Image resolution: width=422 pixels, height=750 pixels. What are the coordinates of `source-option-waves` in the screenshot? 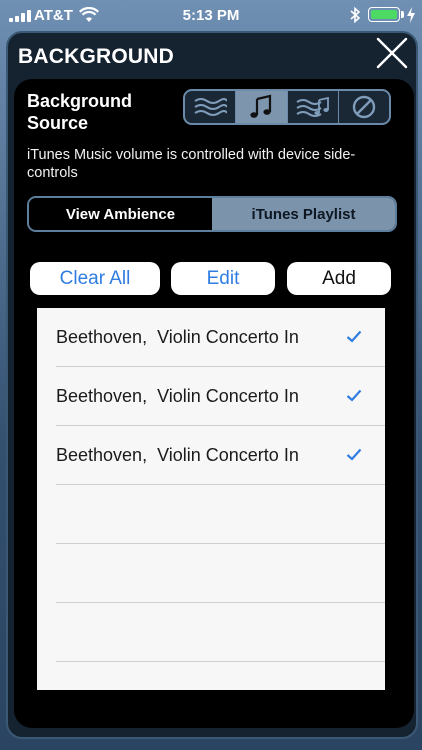 It's located at (211, 107).